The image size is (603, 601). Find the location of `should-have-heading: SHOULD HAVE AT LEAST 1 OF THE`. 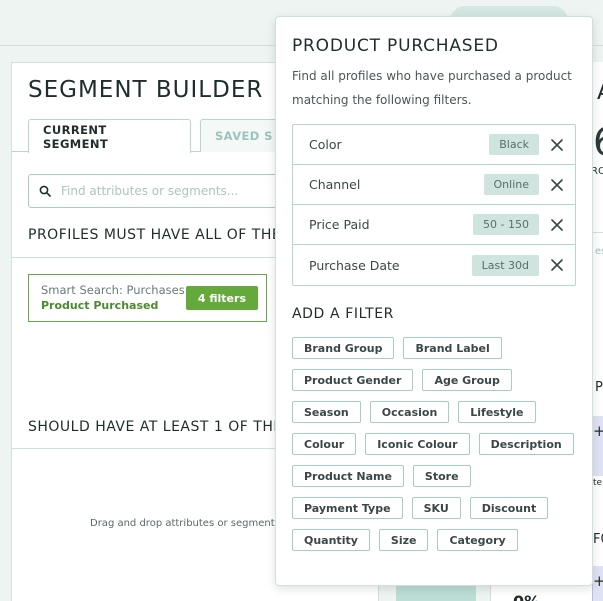

should-have-heading: SHOULD HAVE AT LEAST 1 OF THE is located at coordinates (155, 427).